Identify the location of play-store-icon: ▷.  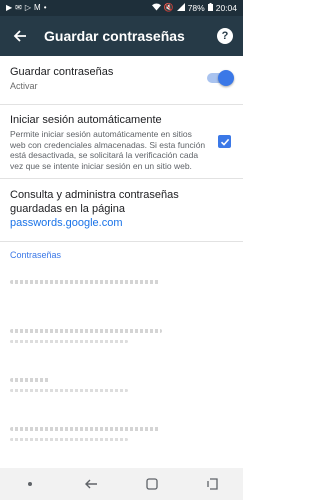
(28, 7).